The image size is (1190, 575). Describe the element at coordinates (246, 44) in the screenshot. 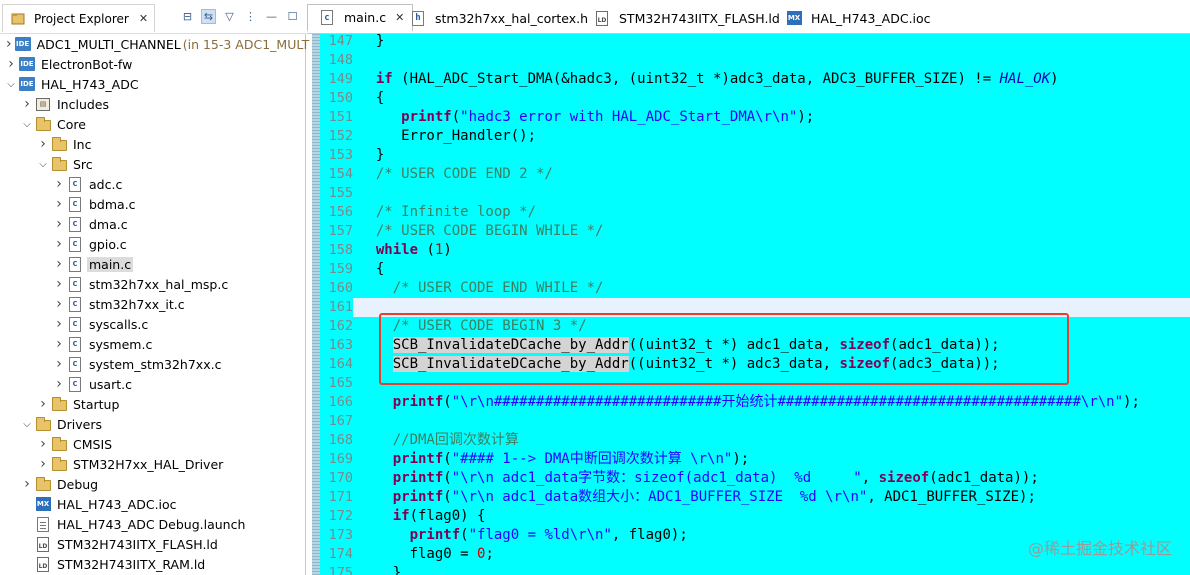

I see `tree-item-location: (in 15-3 ADC1_MULT` at that location.